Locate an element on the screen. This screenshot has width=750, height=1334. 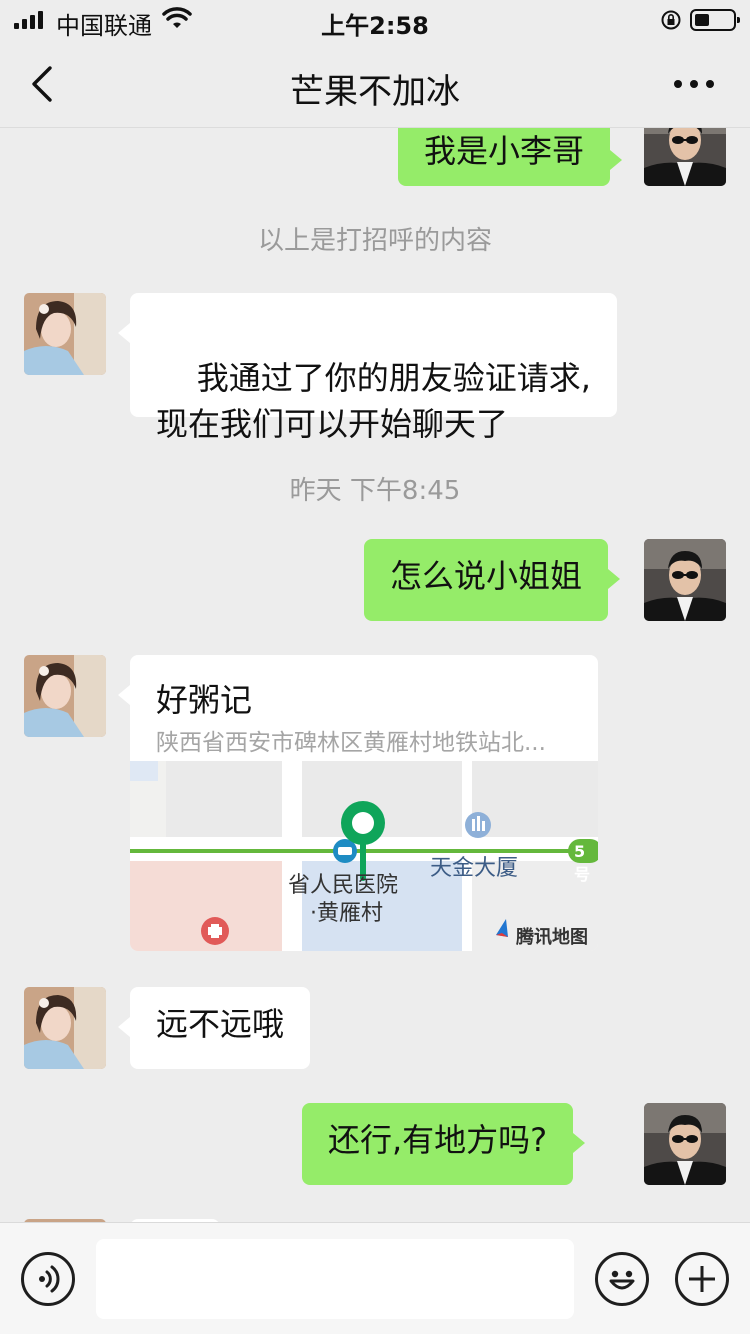
sent-message: 怎么说小姐姐 is located at coordinates (492, 580).